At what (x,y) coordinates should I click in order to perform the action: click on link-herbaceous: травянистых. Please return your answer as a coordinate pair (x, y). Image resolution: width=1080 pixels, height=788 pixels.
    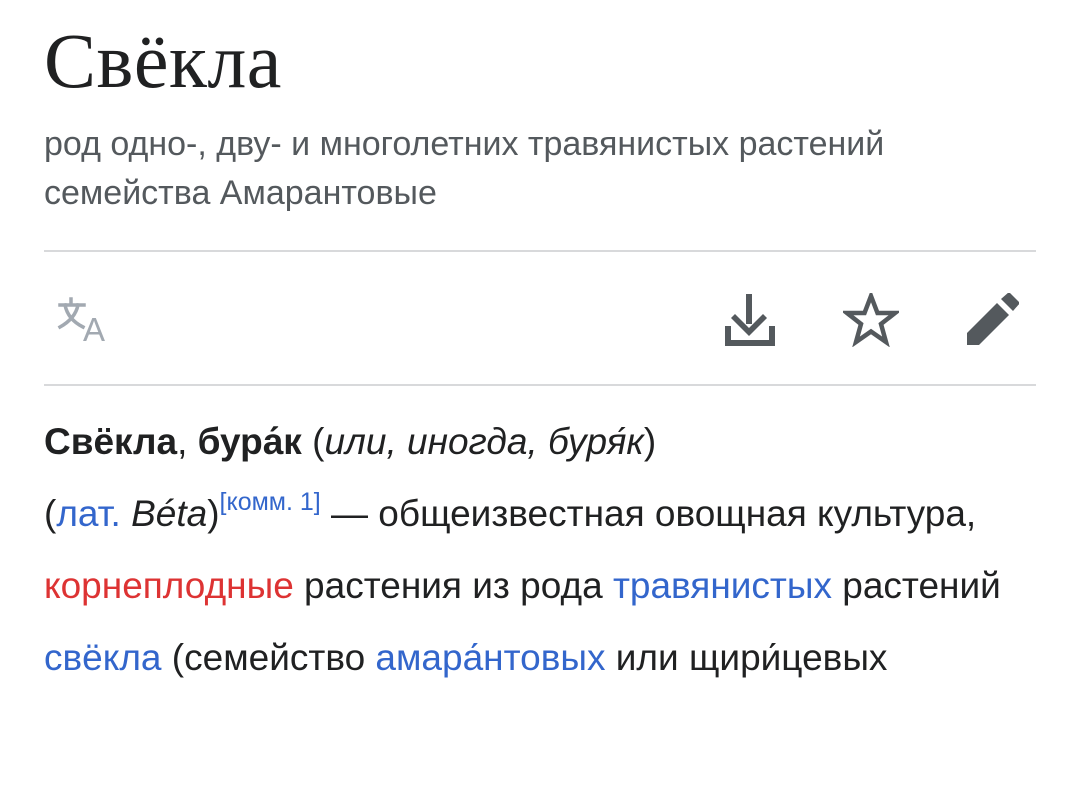
    Looking at the image, I should click on (722, 585).